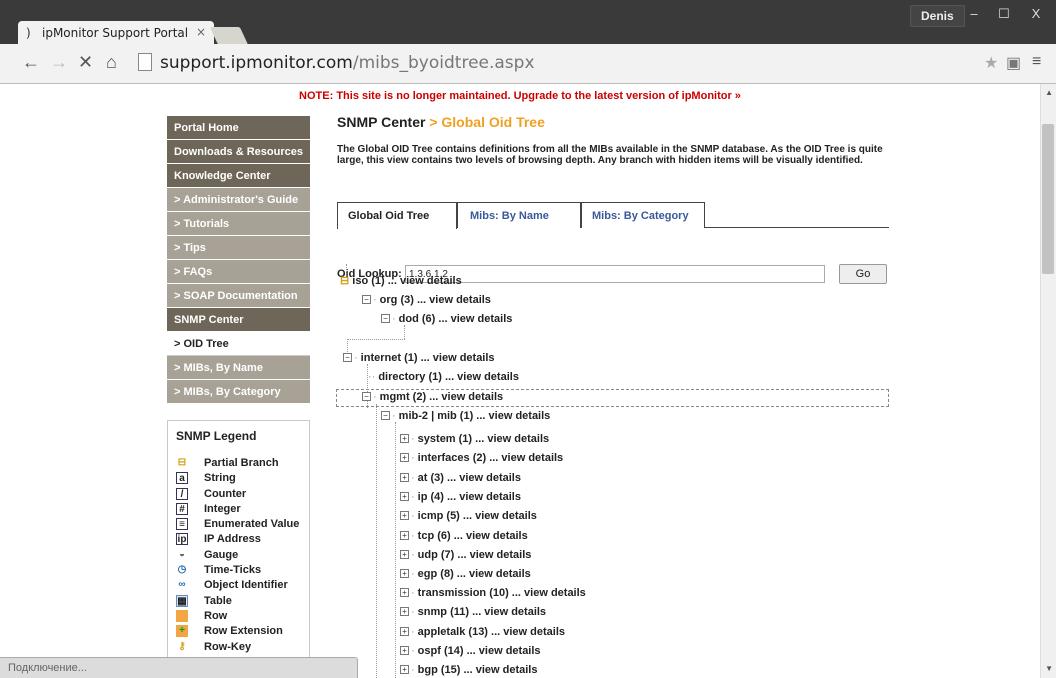 Image resolution: width=1056 pixels, height=678 pixels. Describe the element at coordinates (238, 224) in the screenshot. I see `sidebar-item-tutorials: > Tutorials` at that location.